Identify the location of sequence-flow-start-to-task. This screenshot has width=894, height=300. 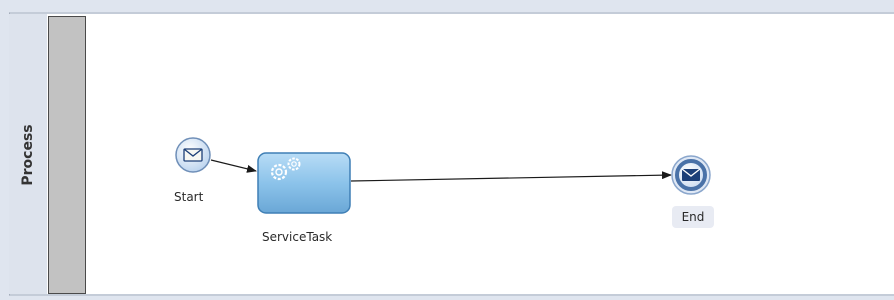
(233, 166).